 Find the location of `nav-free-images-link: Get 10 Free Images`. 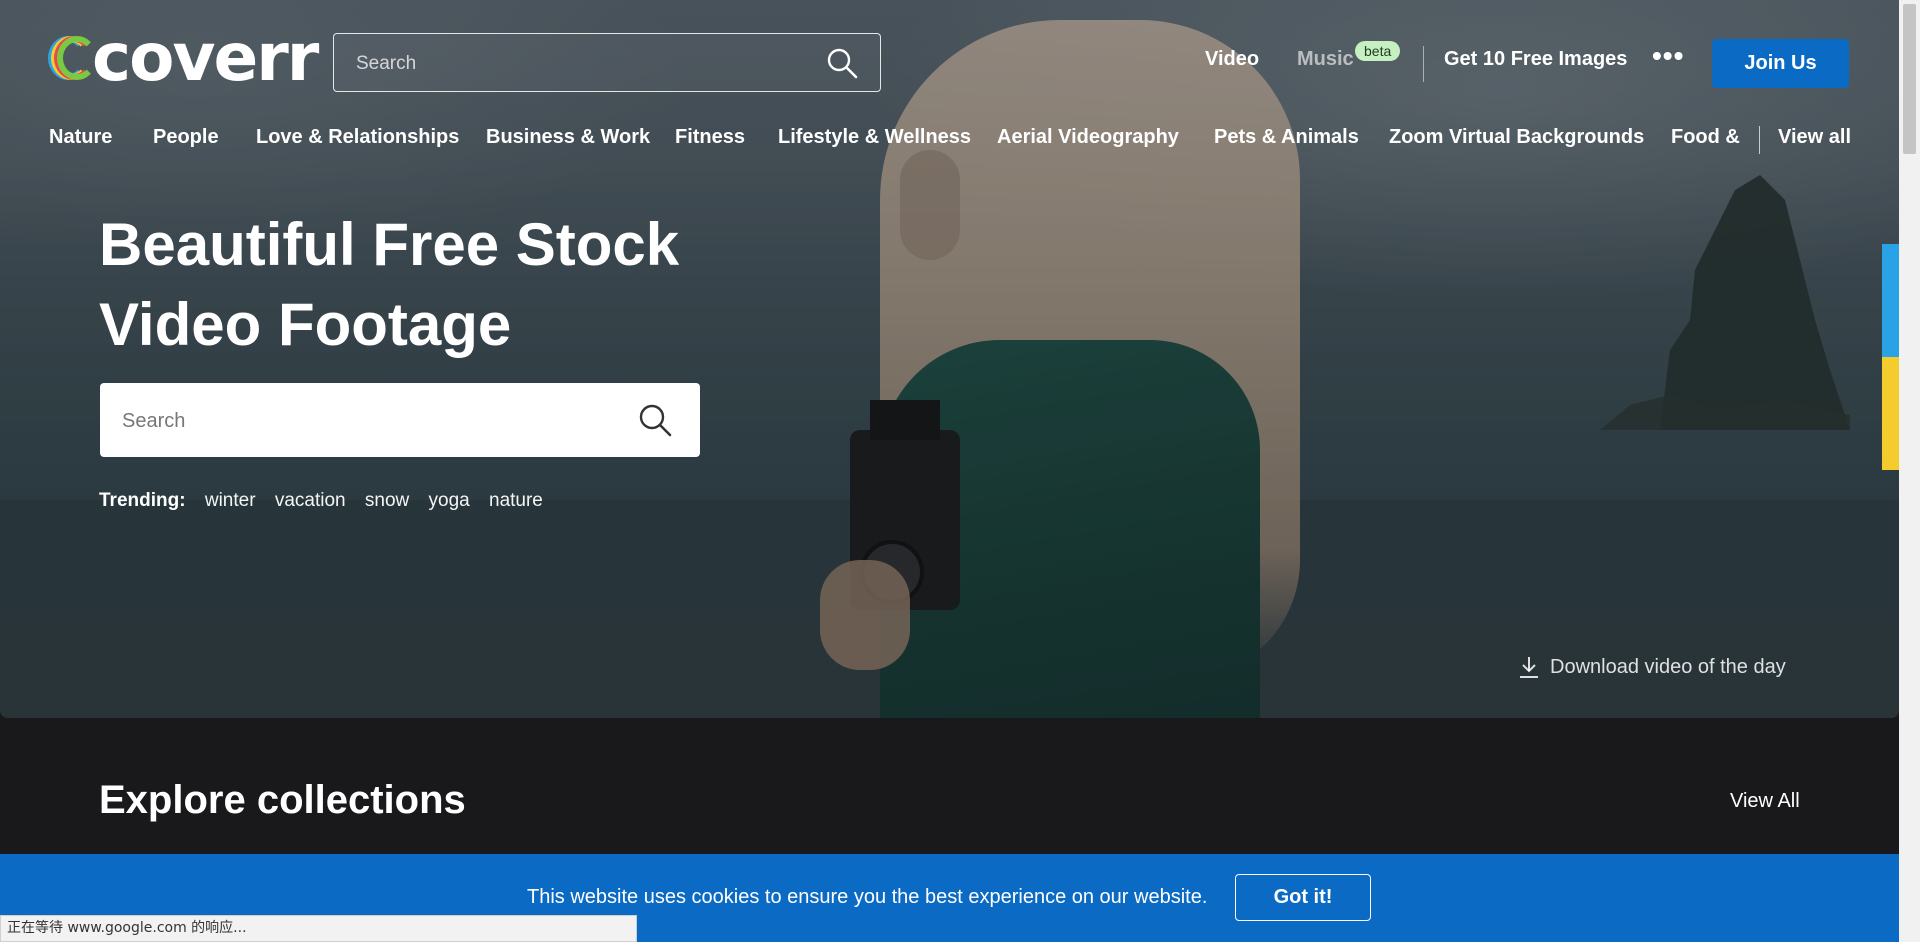

nav-free-images-link: Get 10 Free Images is located at coordinates (1535, 63).